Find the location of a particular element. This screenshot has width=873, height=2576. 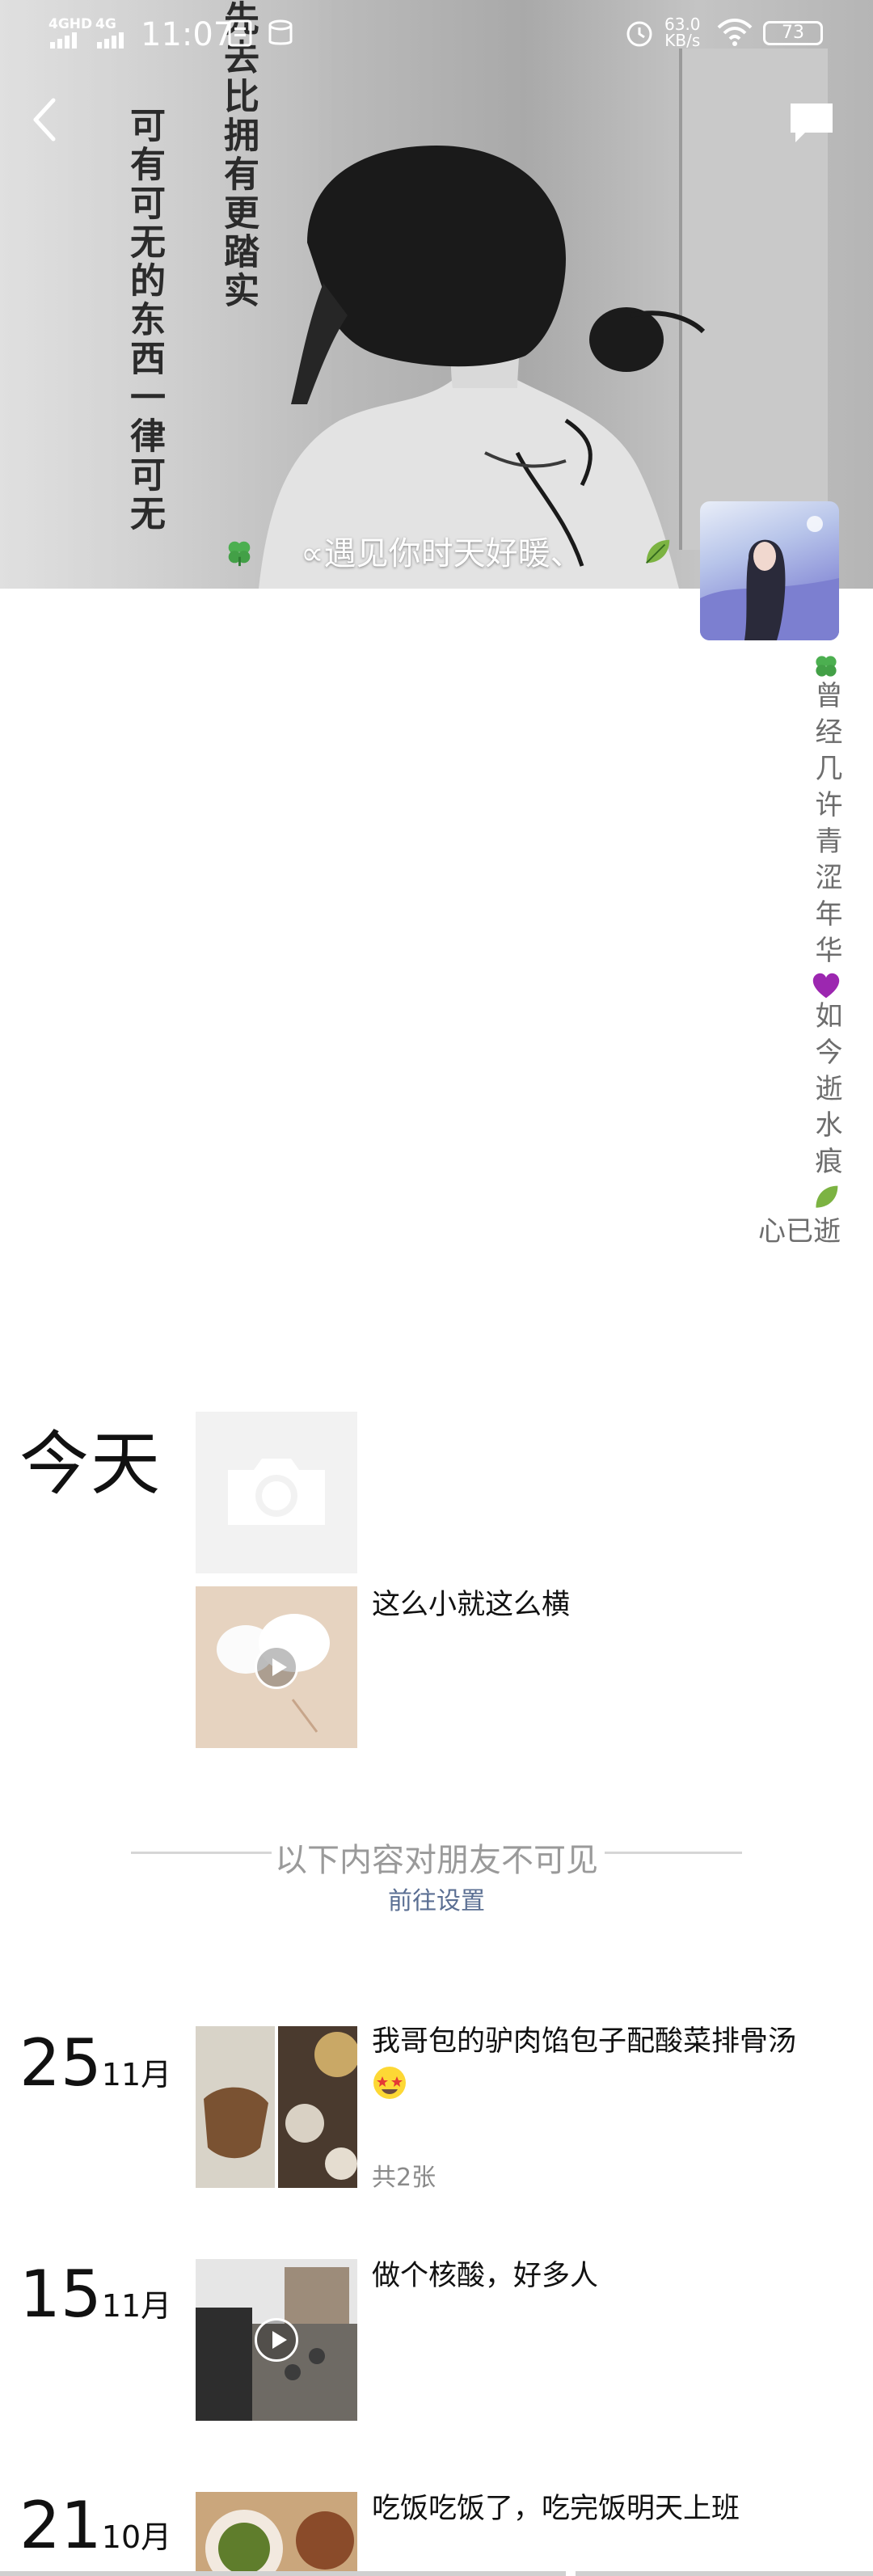

post-date: 1511月 is located at coordinates (95, 2300).